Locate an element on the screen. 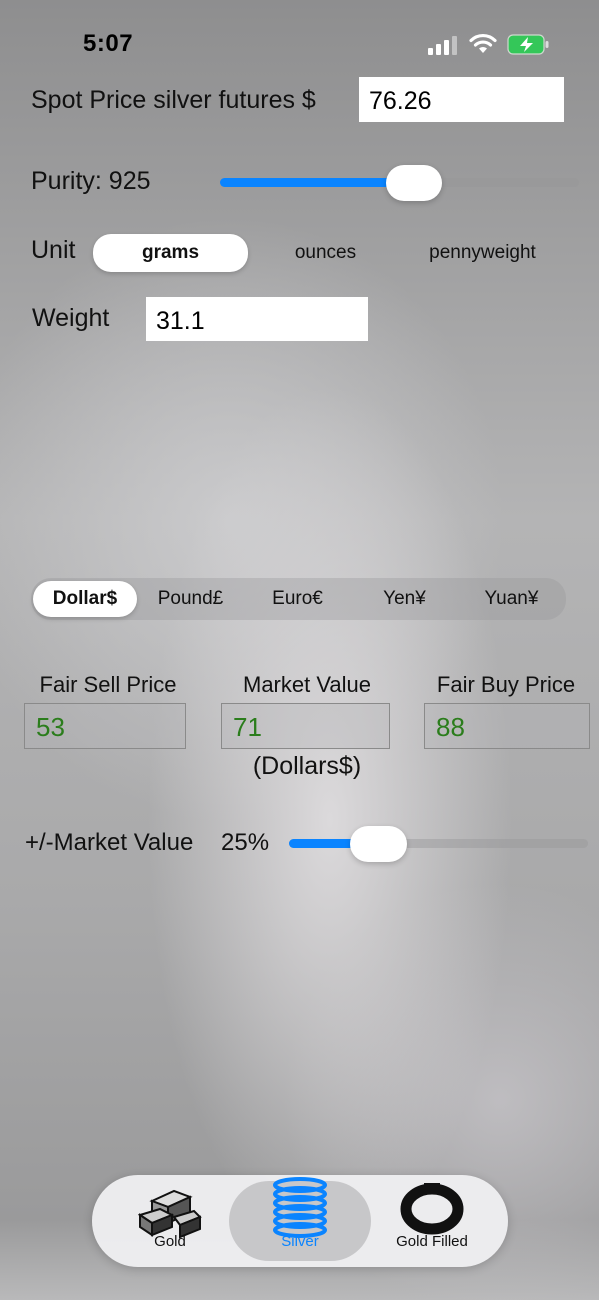 This screenshot has height=1300, width=599. unit-option-ounces: ounces is located at coordinates (325, 253).